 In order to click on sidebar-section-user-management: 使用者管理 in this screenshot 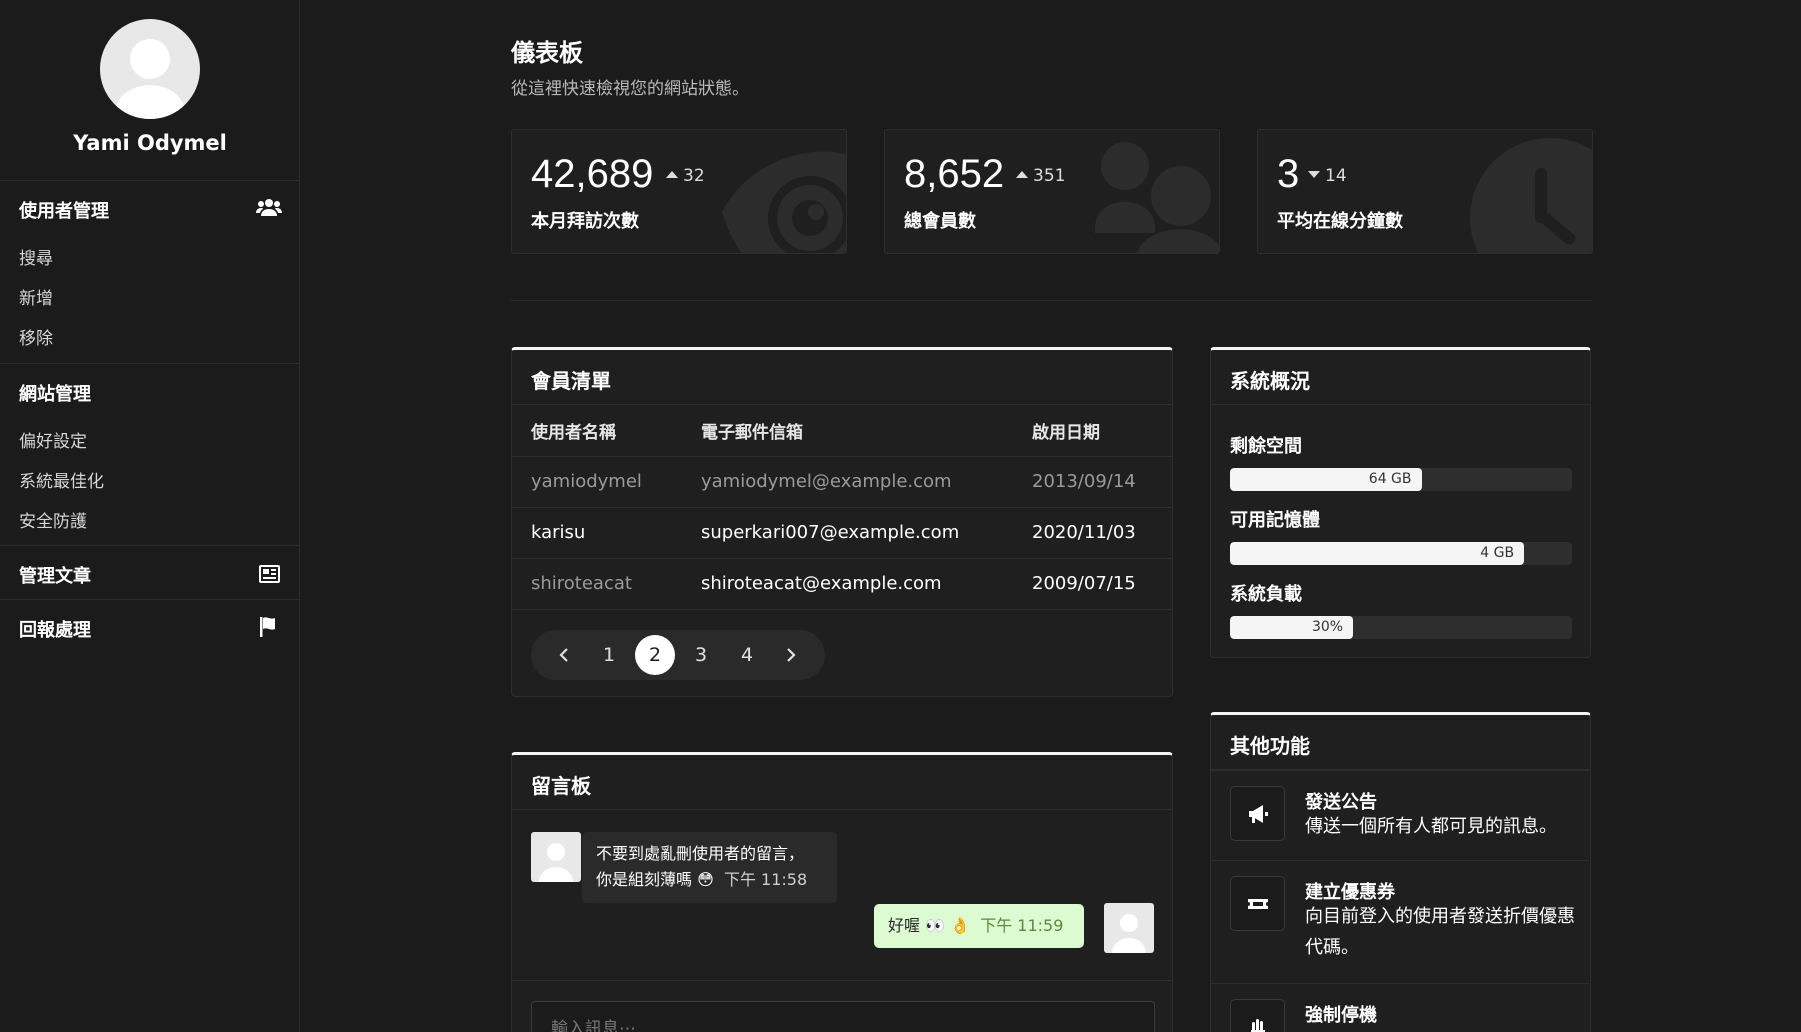, I will do `click(64, 210)`.